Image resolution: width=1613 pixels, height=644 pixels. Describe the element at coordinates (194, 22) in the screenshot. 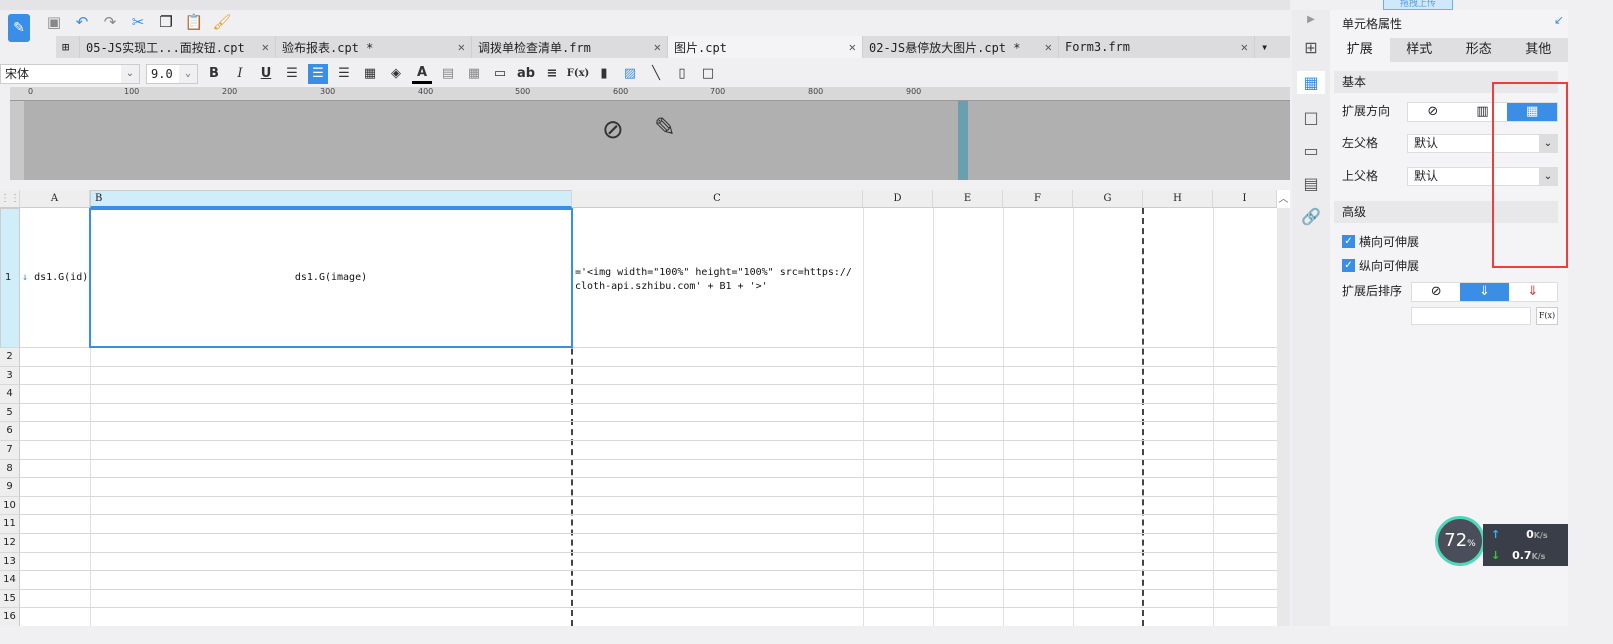

I see `paste-icon: 📋` at that location.